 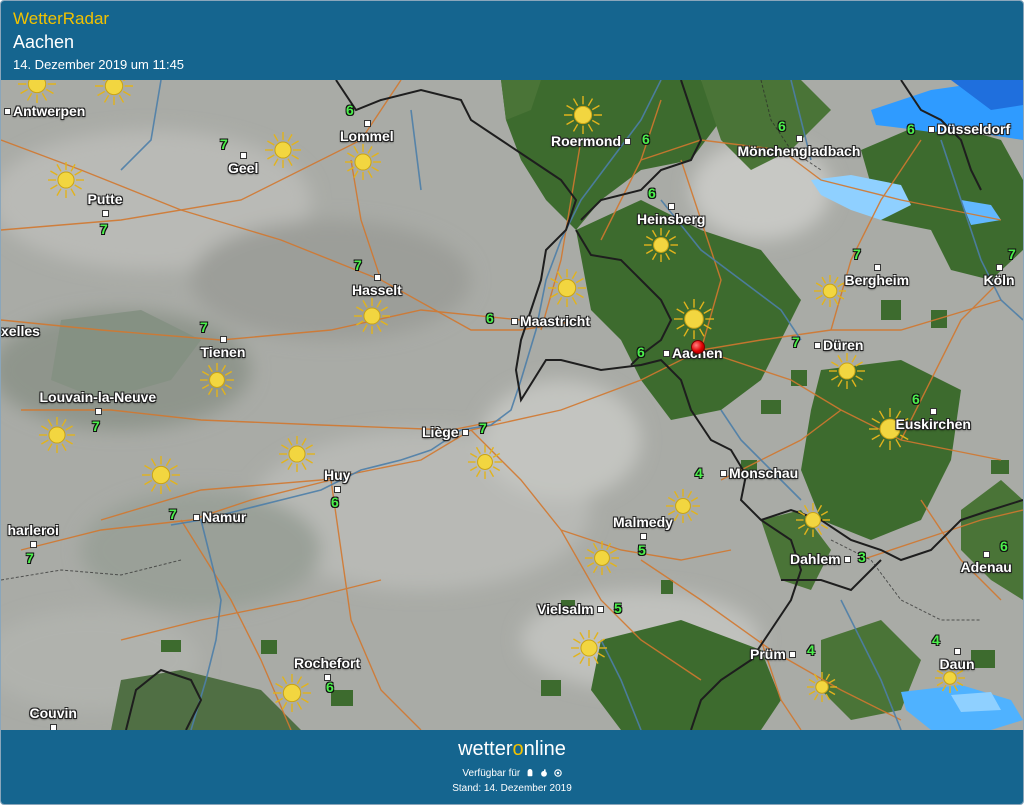 I want to click on city-label-dahlem: Dahlem, so click(x=815, y=559).